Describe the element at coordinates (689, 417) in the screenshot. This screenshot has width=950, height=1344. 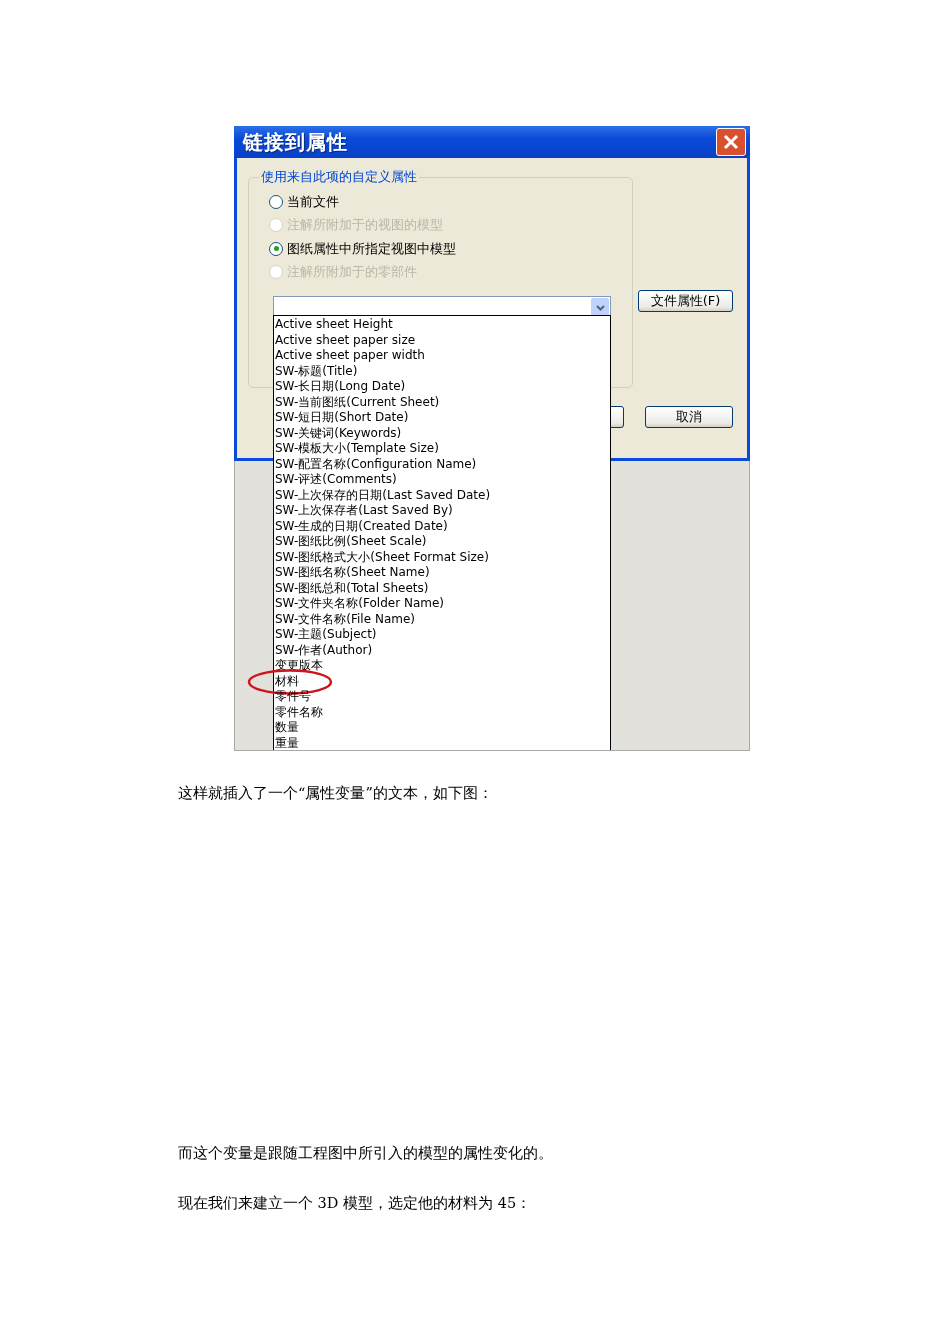
I see `cancel-button: 取消` at that location.